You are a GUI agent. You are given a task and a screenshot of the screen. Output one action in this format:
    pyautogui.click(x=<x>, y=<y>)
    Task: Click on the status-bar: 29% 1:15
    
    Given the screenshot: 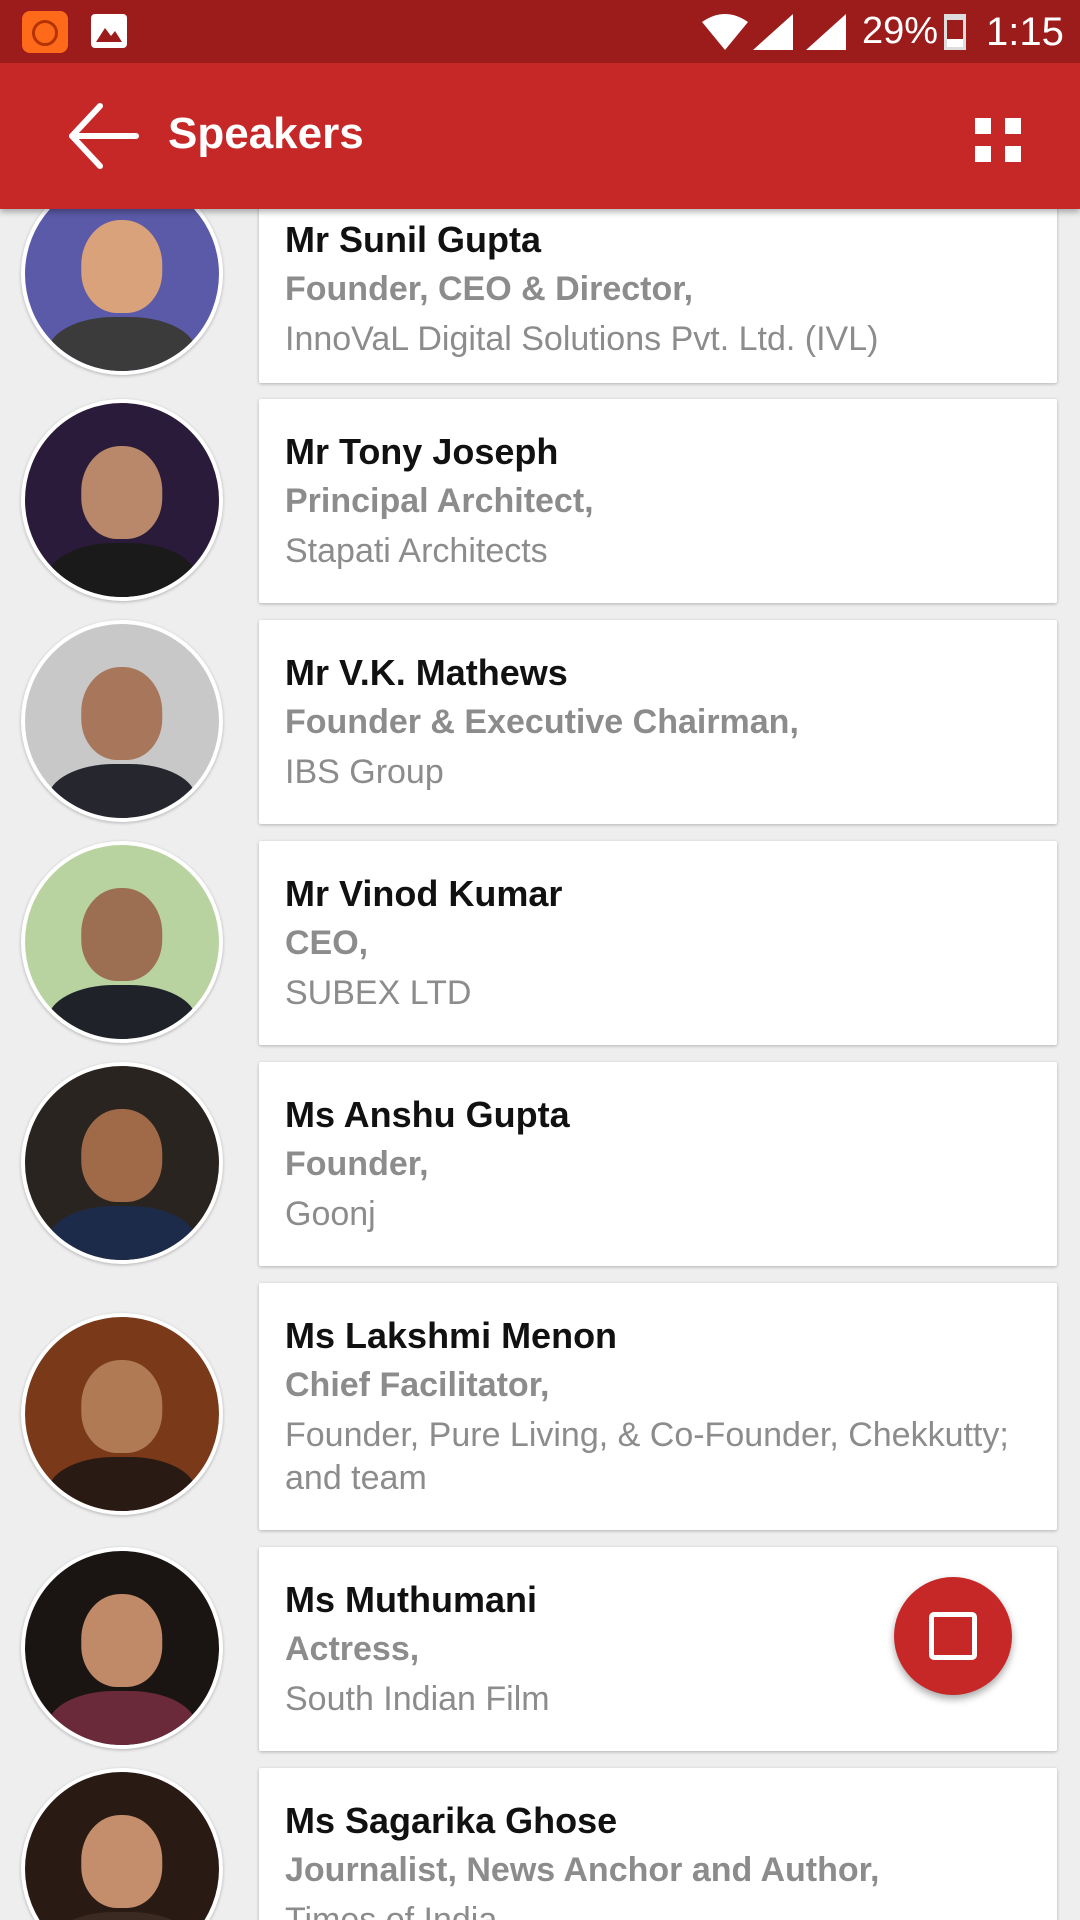 What is the action you would take?
    pyautogui.click(x=540, y=31)
    